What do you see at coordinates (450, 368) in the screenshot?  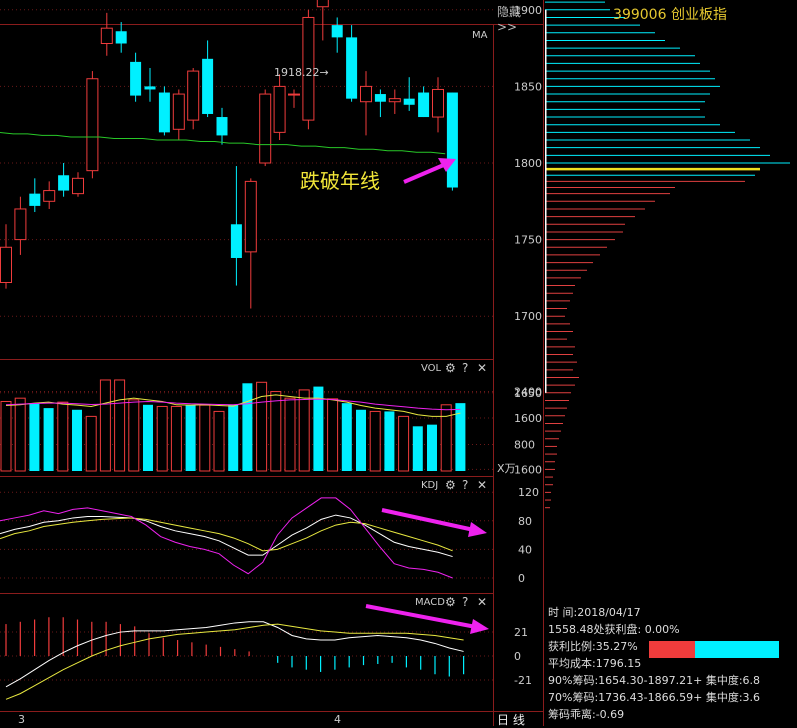 I see `vol-settings-icon: ⚙` at bounding box center [450, 368].